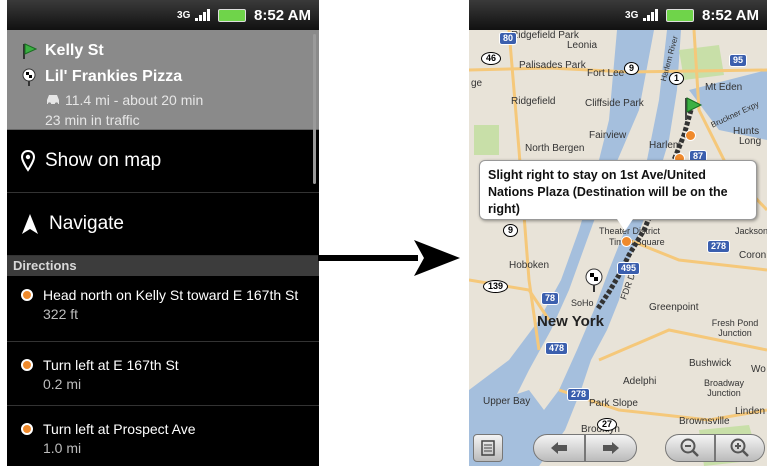 This screenshot has width=767, height=466. What do you see at coordinates (62, 384) in the screenshot?
I see `step-distance: 0.2 mi` at bounding box center [62, 384].